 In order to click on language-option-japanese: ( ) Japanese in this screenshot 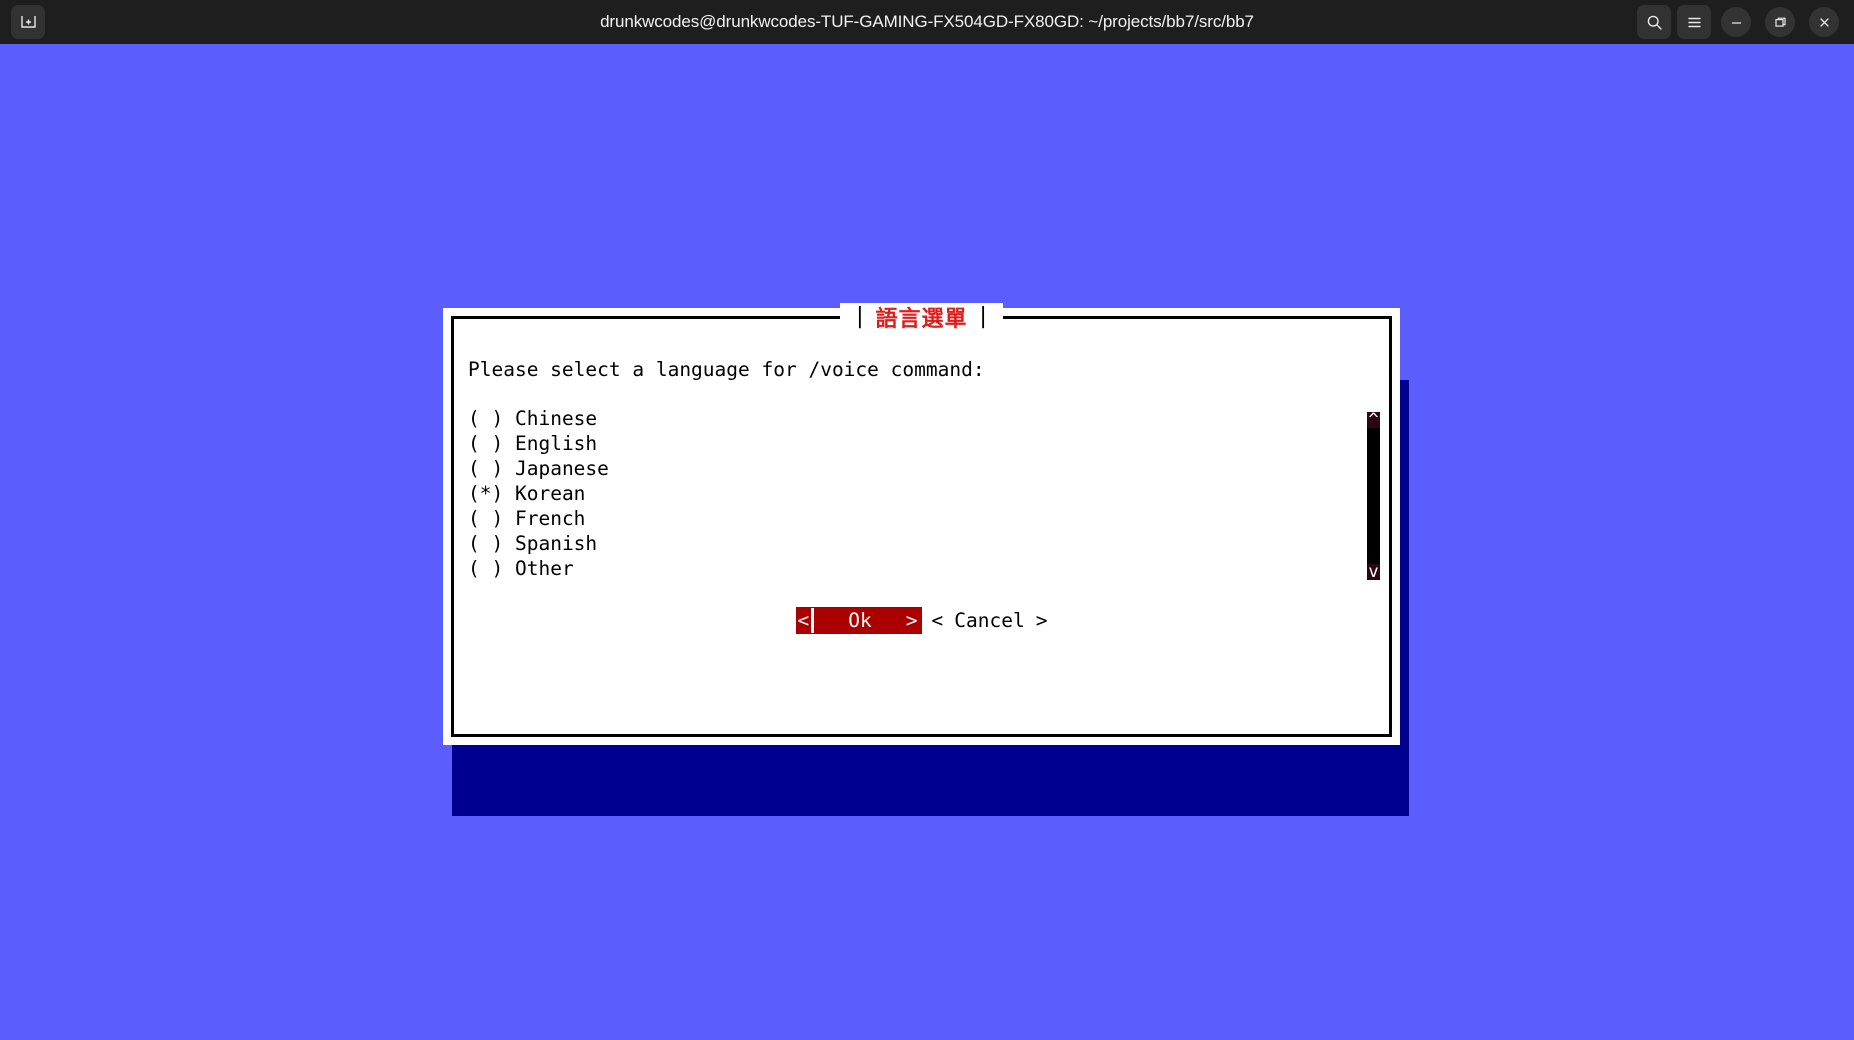, I will do `click(928, 468)`.